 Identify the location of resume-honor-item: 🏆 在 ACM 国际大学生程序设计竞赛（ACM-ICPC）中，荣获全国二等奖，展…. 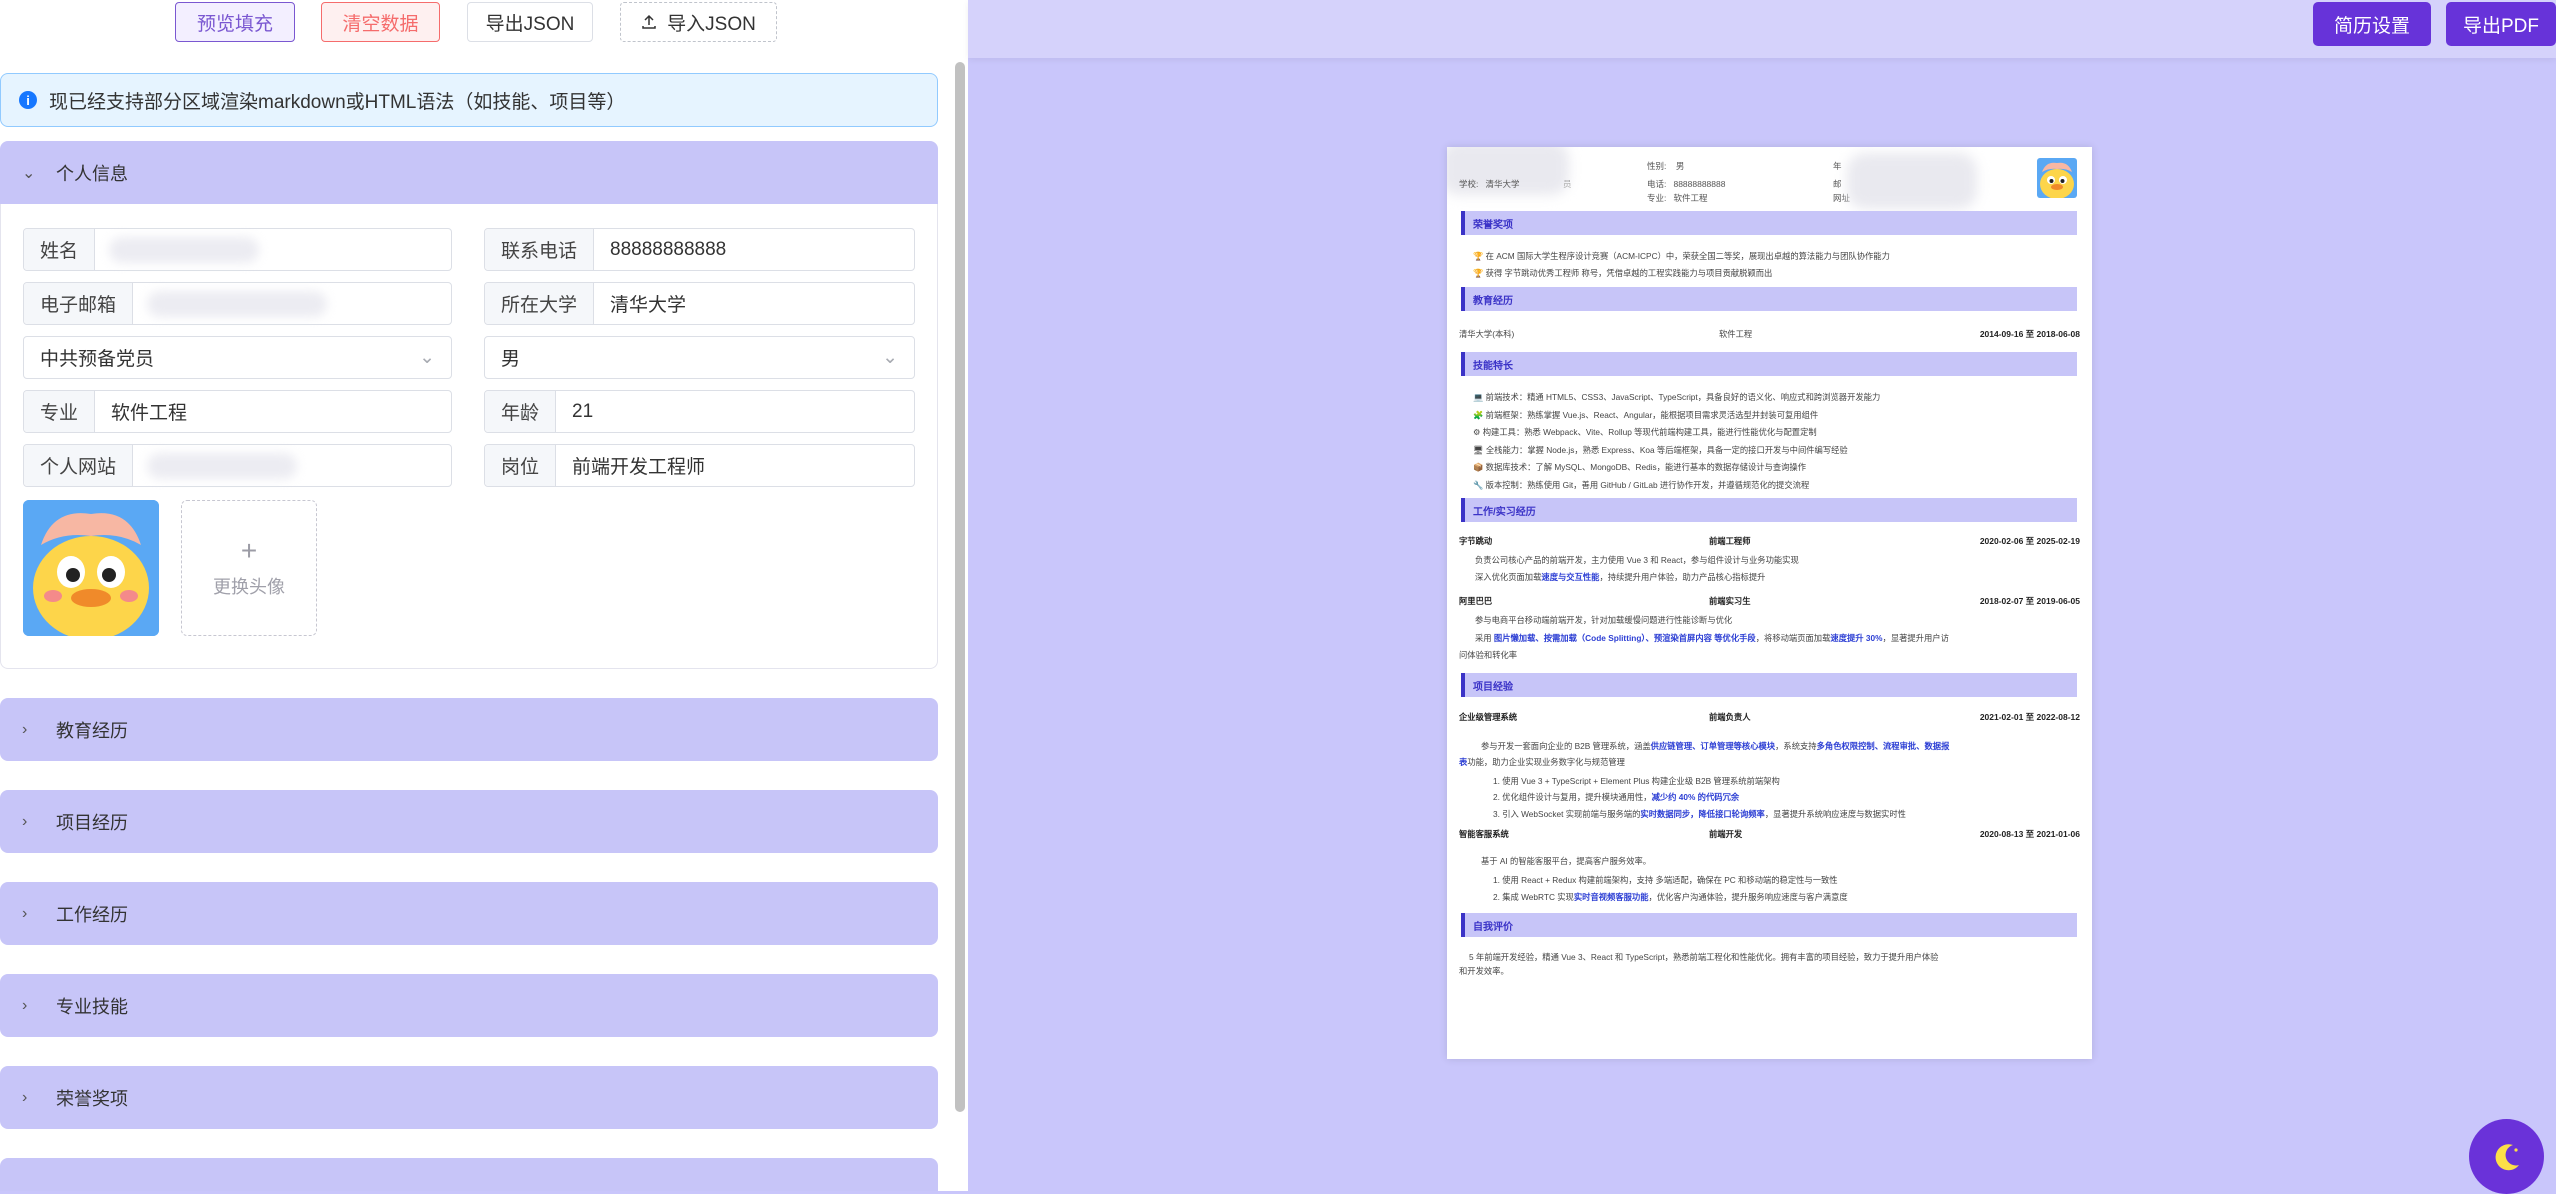
(1681, 256).